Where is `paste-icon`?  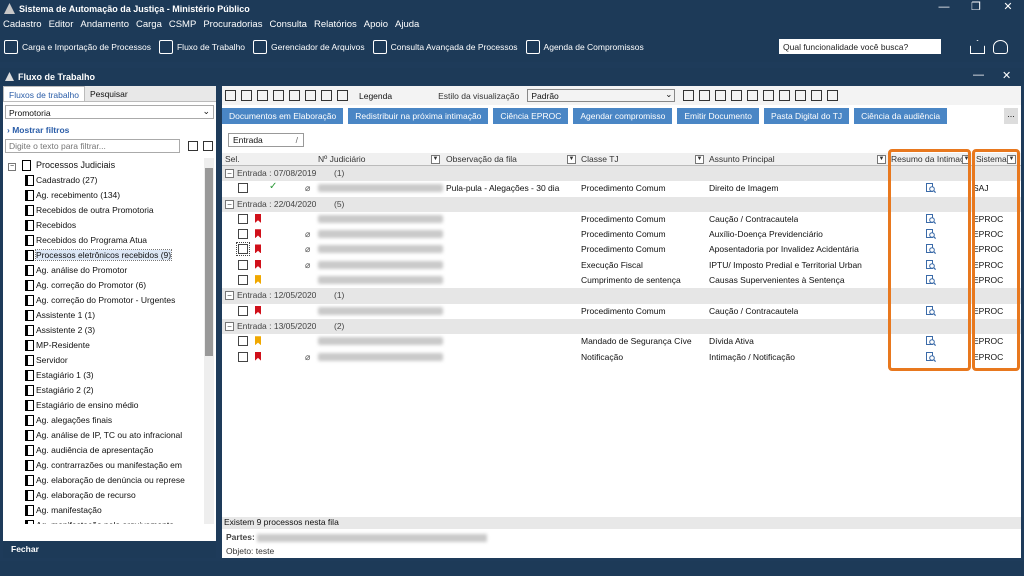 paste-icon is located at coordinates (278, 95).